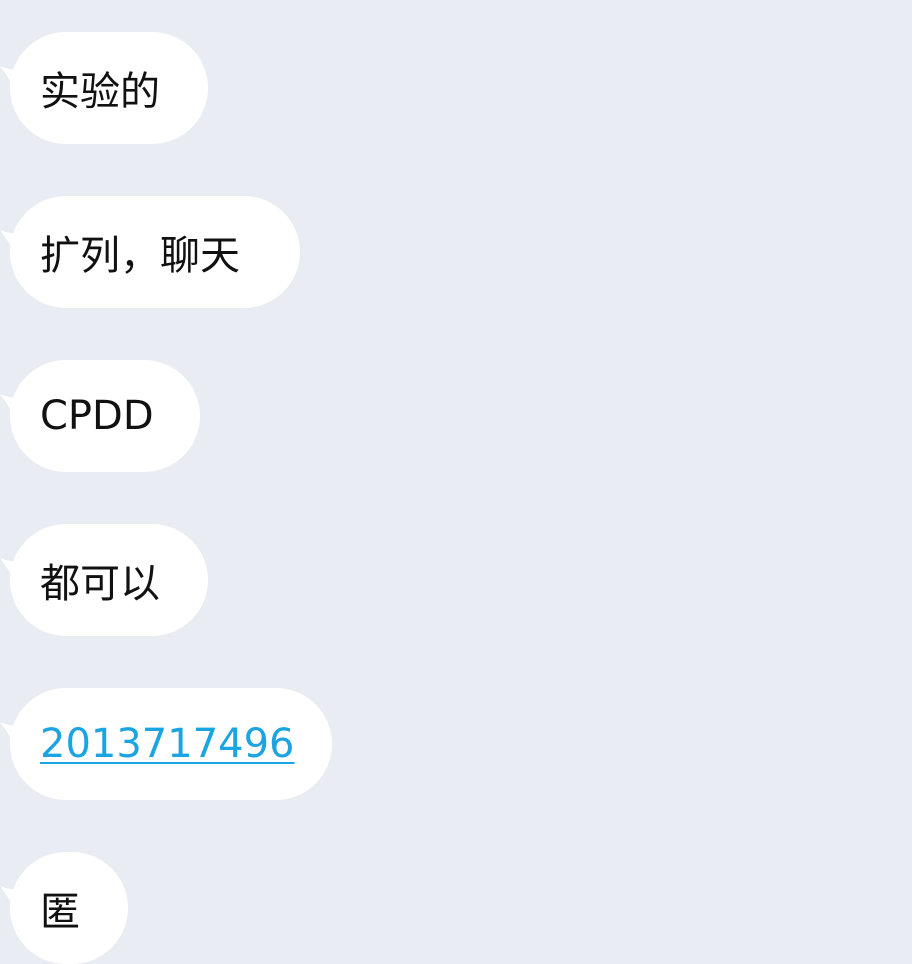 The height and width of the screenshot is (964, 912). I want to click on message-text: 实验的, so click(100, 92).